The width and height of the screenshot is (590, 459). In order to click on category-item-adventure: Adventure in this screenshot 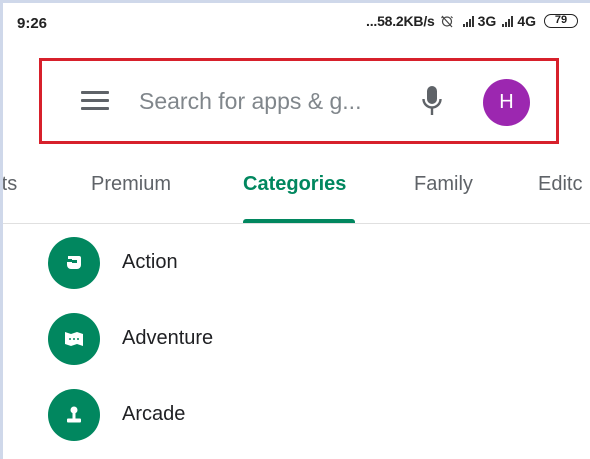, I will do `click(248, 339)`.